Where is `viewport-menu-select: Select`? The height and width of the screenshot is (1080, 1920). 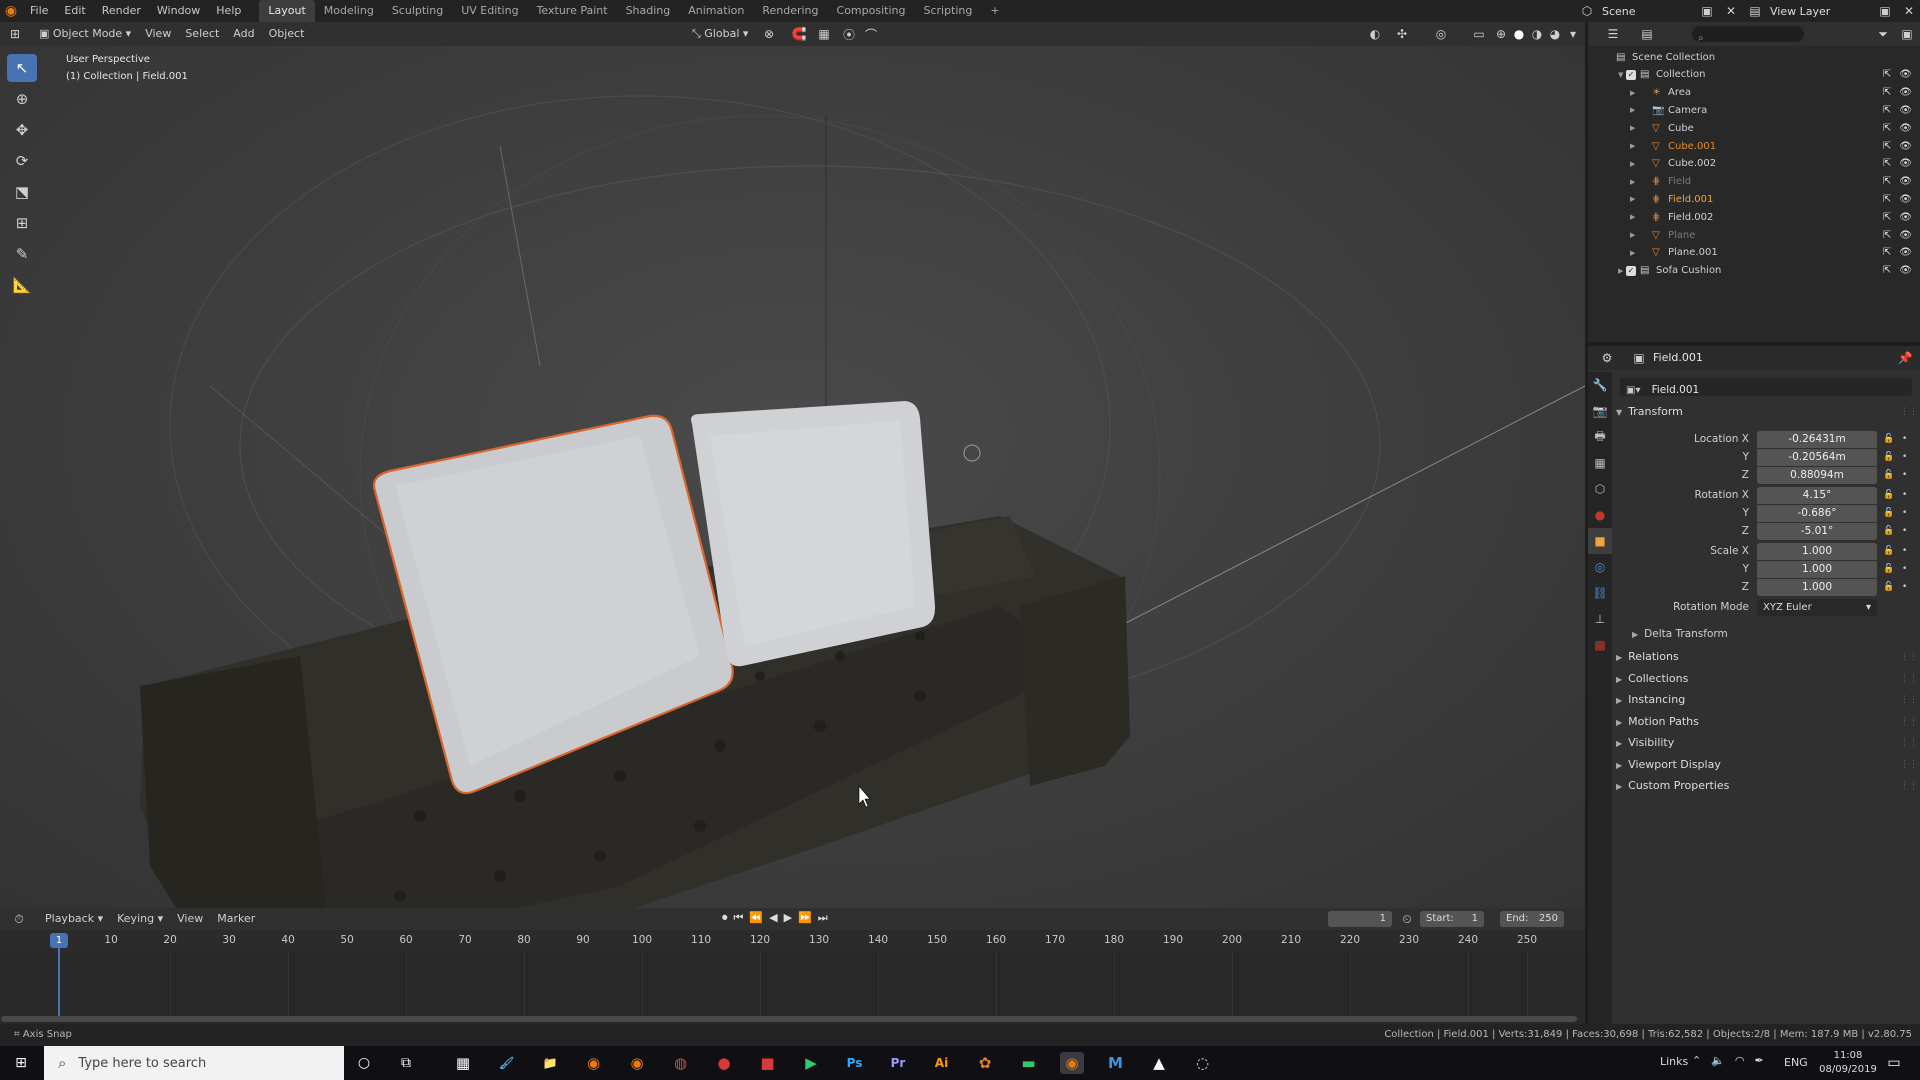 viewport-menu-select: Select is located at coordinates (202, 34).